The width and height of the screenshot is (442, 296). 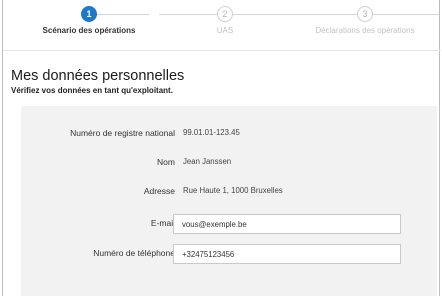 What do you see at coordinates (225, 30) in the screenshot?
I see `step-2-label: UAS` at bounding box center [225, 30].